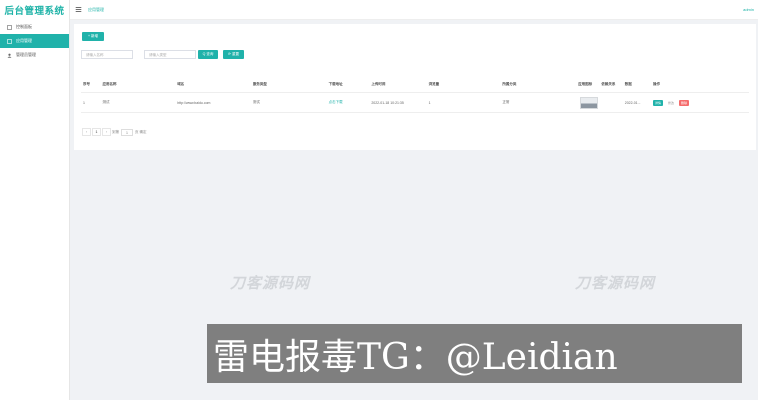 Image resolution: width=758 pixels, height=400 pixels. Describe the element at coordinates (24, 40) in the screenshot. I see `sidebar-item-label: 应用管理` at that location.